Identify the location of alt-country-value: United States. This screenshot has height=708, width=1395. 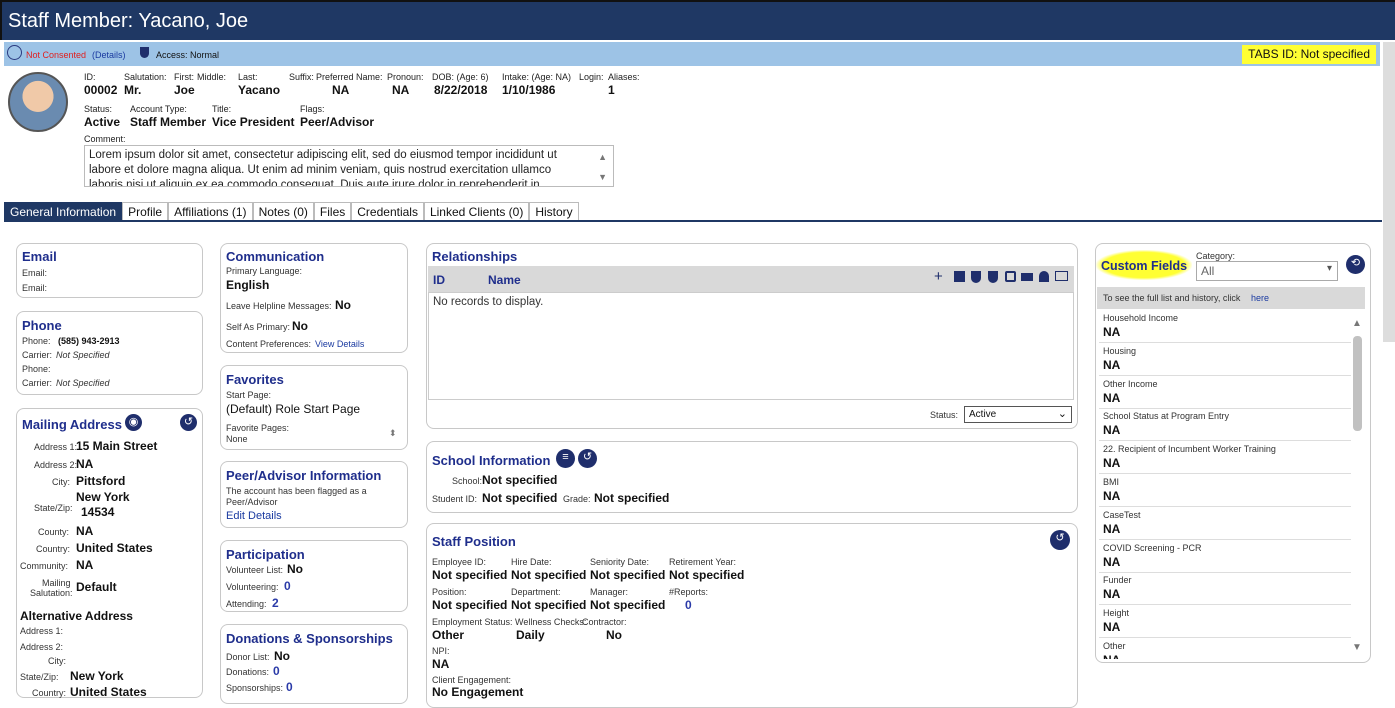
(108, 692).